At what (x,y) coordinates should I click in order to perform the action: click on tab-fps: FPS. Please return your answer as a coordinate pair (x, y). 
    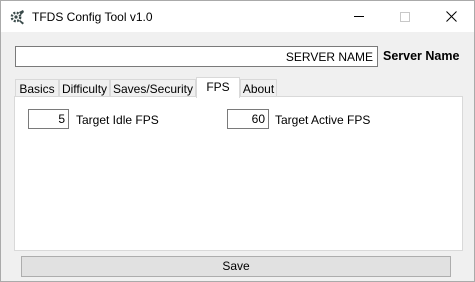
    Looking at the image, I should click on (218, 87).